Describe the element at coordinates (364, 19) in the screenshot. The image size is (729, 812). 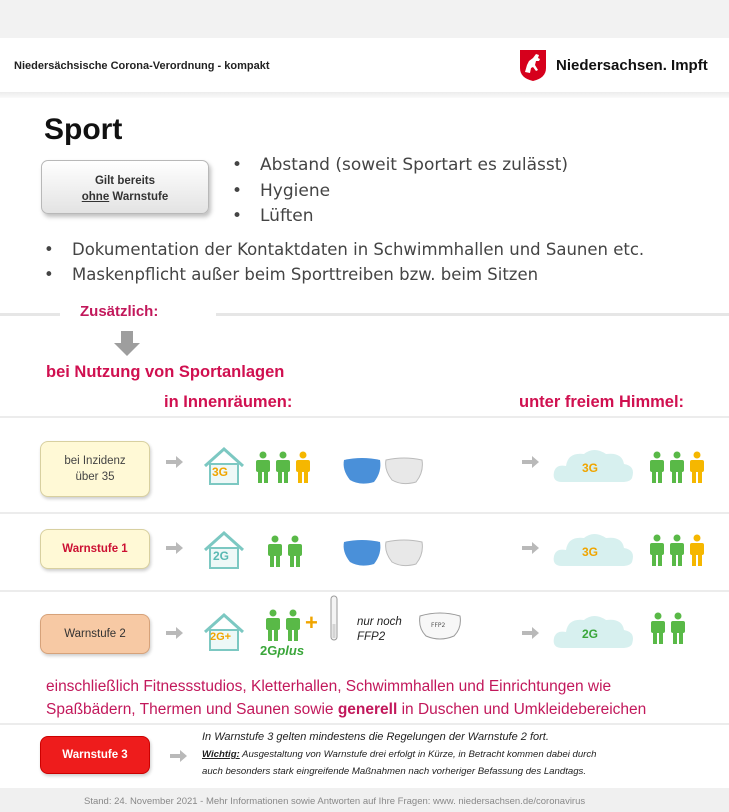
I see `top-band` at that location.